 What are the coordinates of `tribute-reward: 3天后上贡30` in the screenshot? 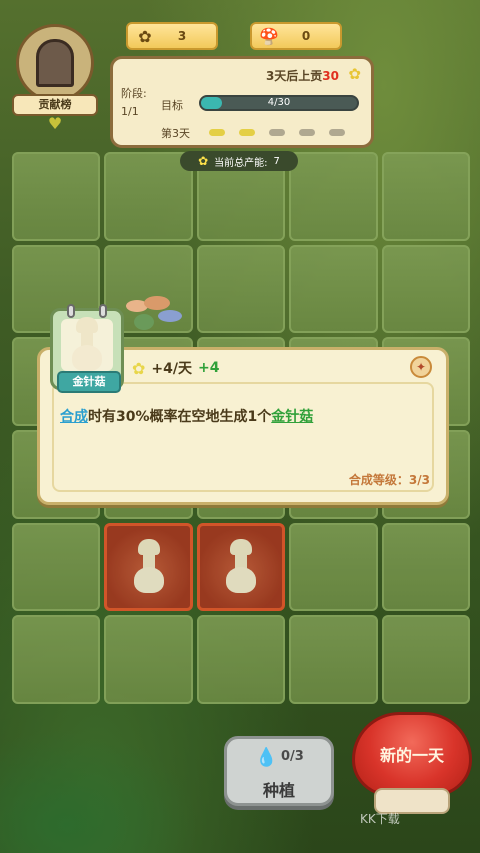 It's located at (302, 75).